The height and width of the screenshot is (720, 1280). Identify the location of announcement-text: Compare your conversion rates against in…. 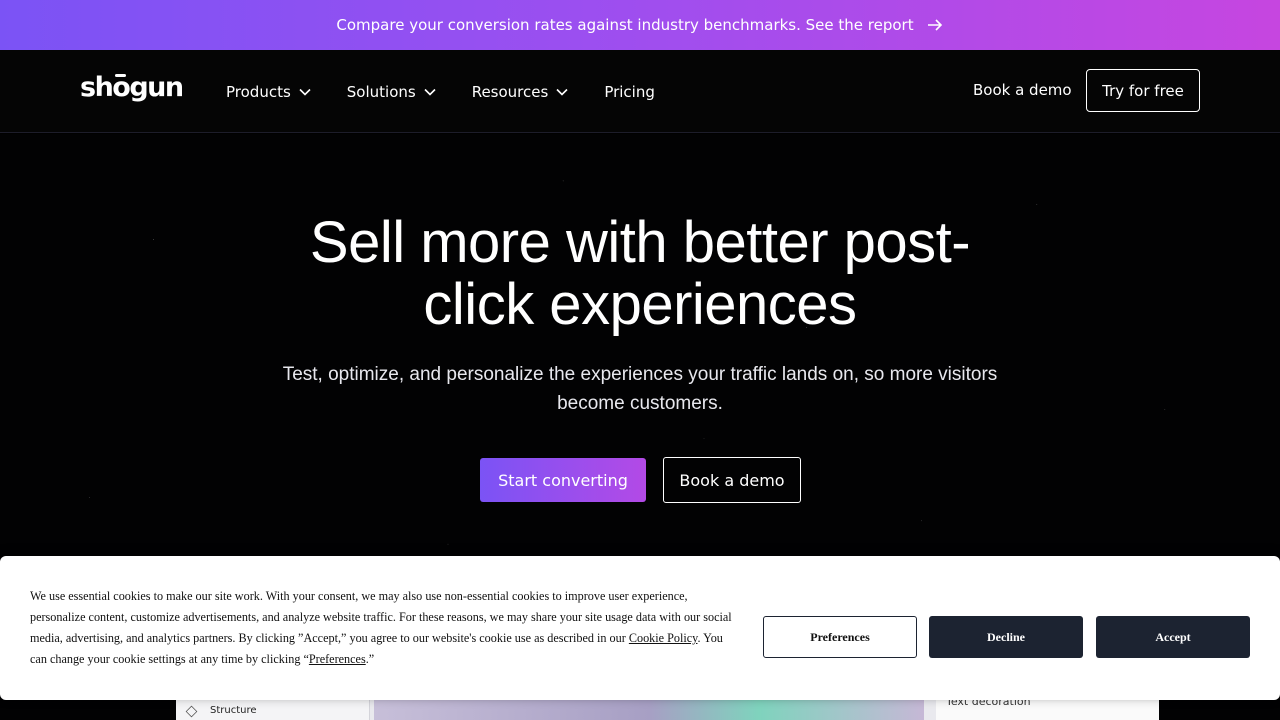
(624, 25).